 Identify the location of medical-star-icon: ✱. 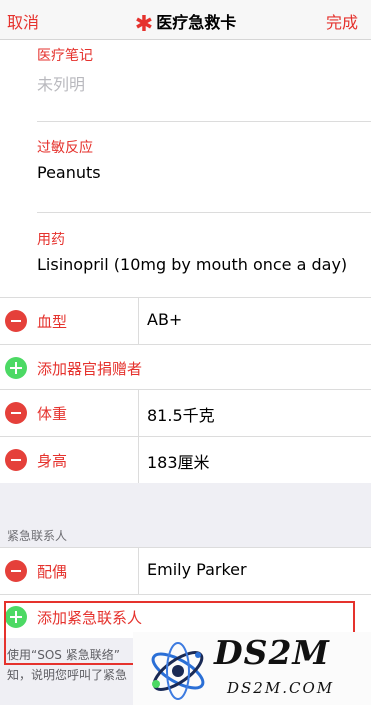
(144, 24).